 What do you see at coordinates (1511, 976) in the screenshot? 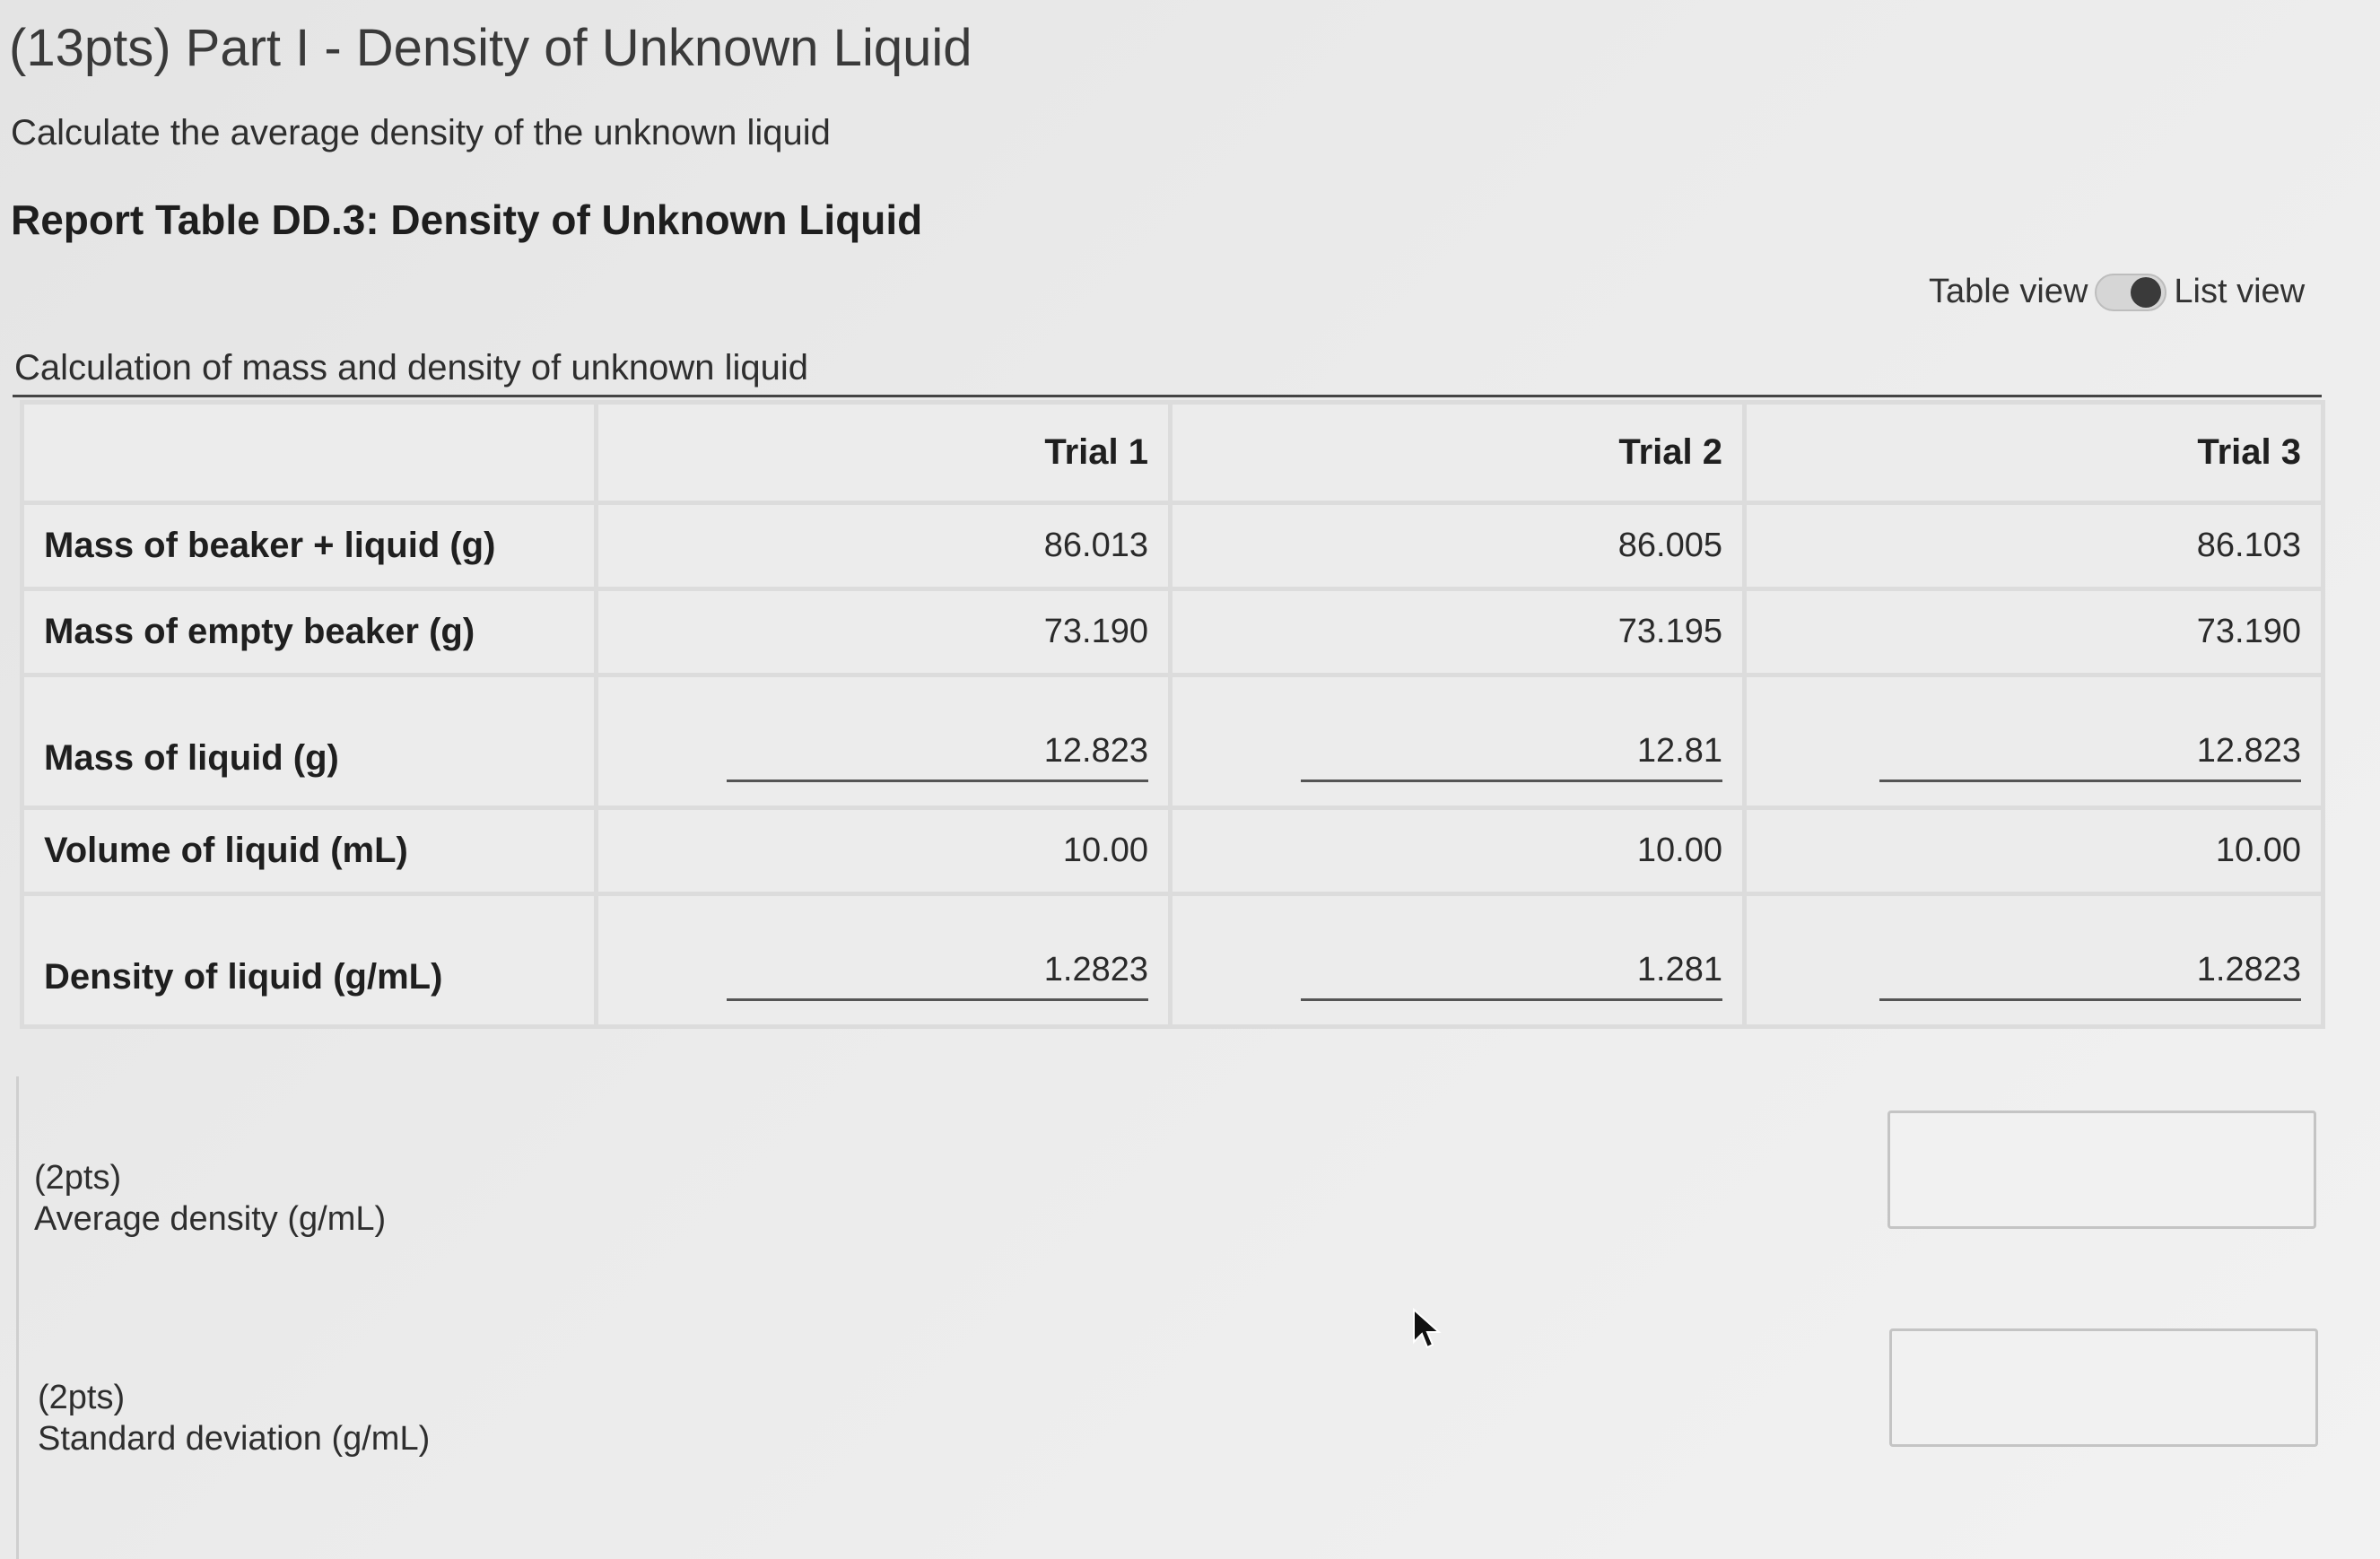
I see `calc-input: 1.281` at bounding box center [1511, 976].